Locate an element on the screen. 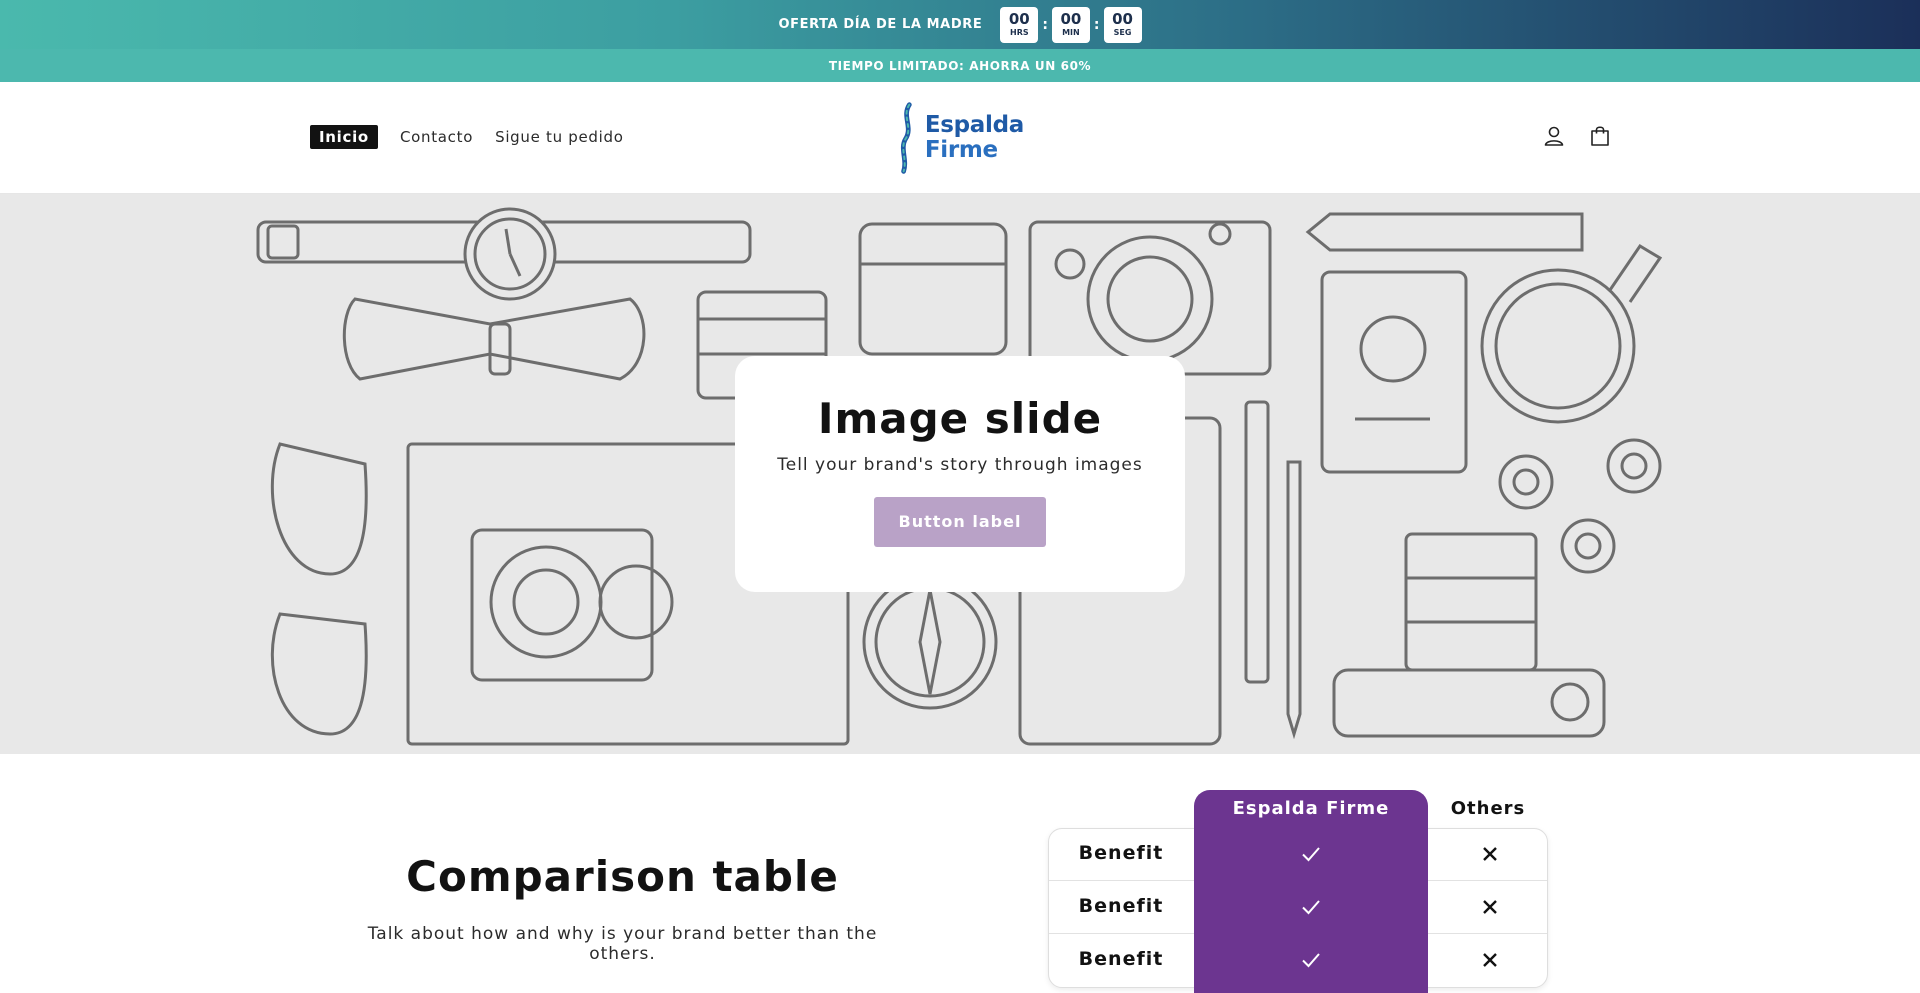  others-column-header: Others is located at coordinates (1488, 808).